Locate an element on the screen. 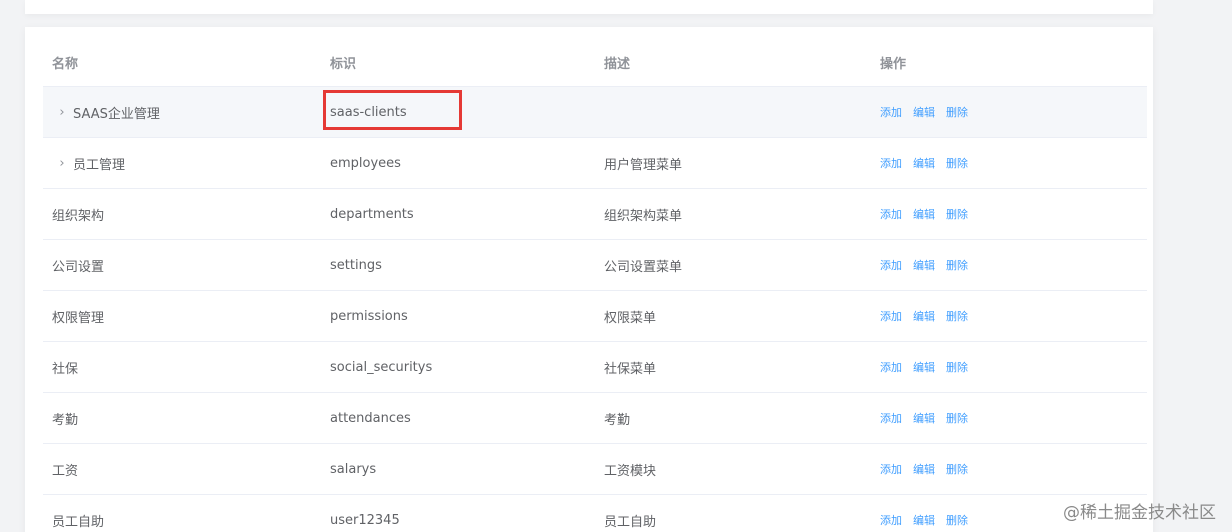 Image resolution: width=1232 pixels, height=532 pixels. table-row: 考勤 attendances 考勤 添加 编辑 删除 is located at coordinates (595, 418).